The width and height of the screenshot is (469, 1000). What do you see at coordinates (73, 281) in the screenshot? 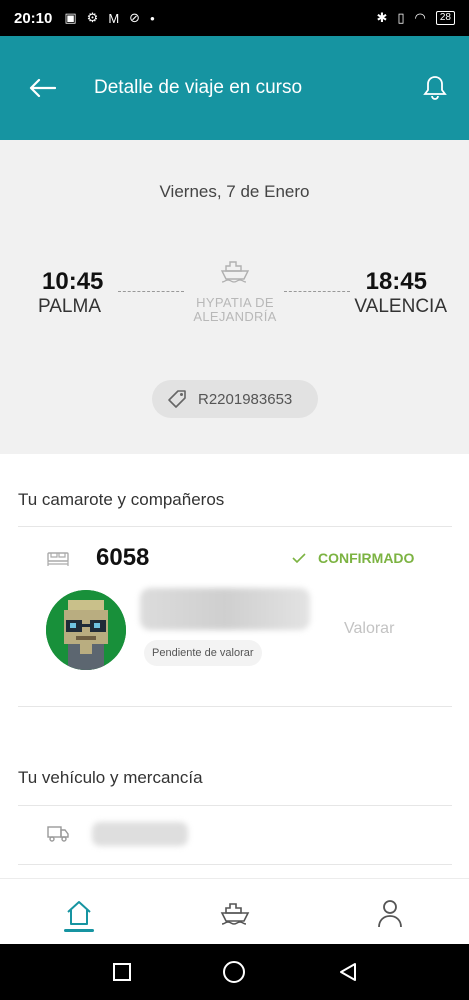
I see `departure-time: 10:45` at bounding box center [73, 281].